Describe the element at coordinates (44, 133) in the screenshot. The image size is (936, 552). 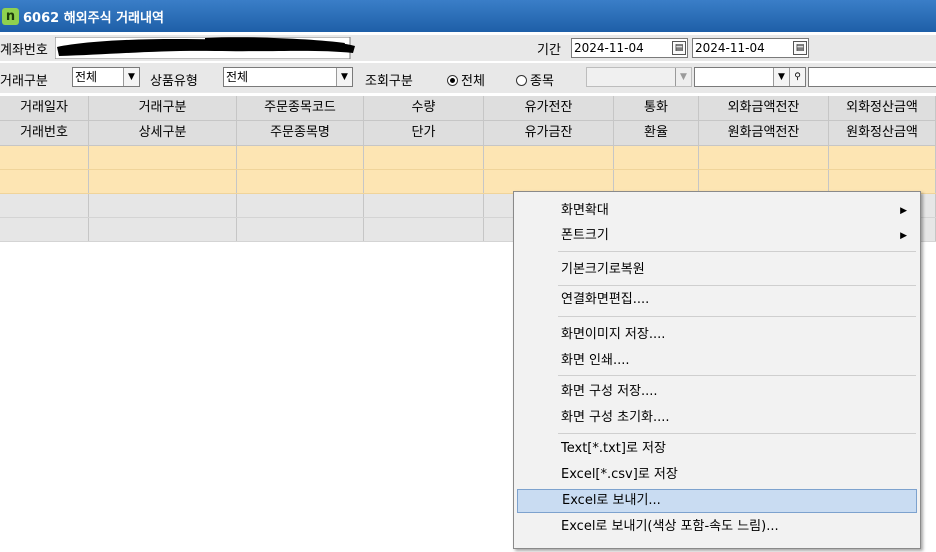
I see `column-header: 거래번호` at that location.